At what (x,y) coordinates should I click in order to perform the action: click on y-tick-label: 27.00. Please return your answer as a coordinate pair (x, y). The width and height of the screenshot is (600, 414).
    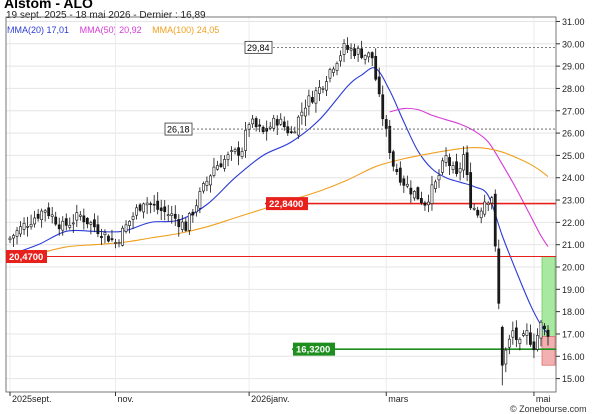
    Looking at the image, I should click on (573, 111).